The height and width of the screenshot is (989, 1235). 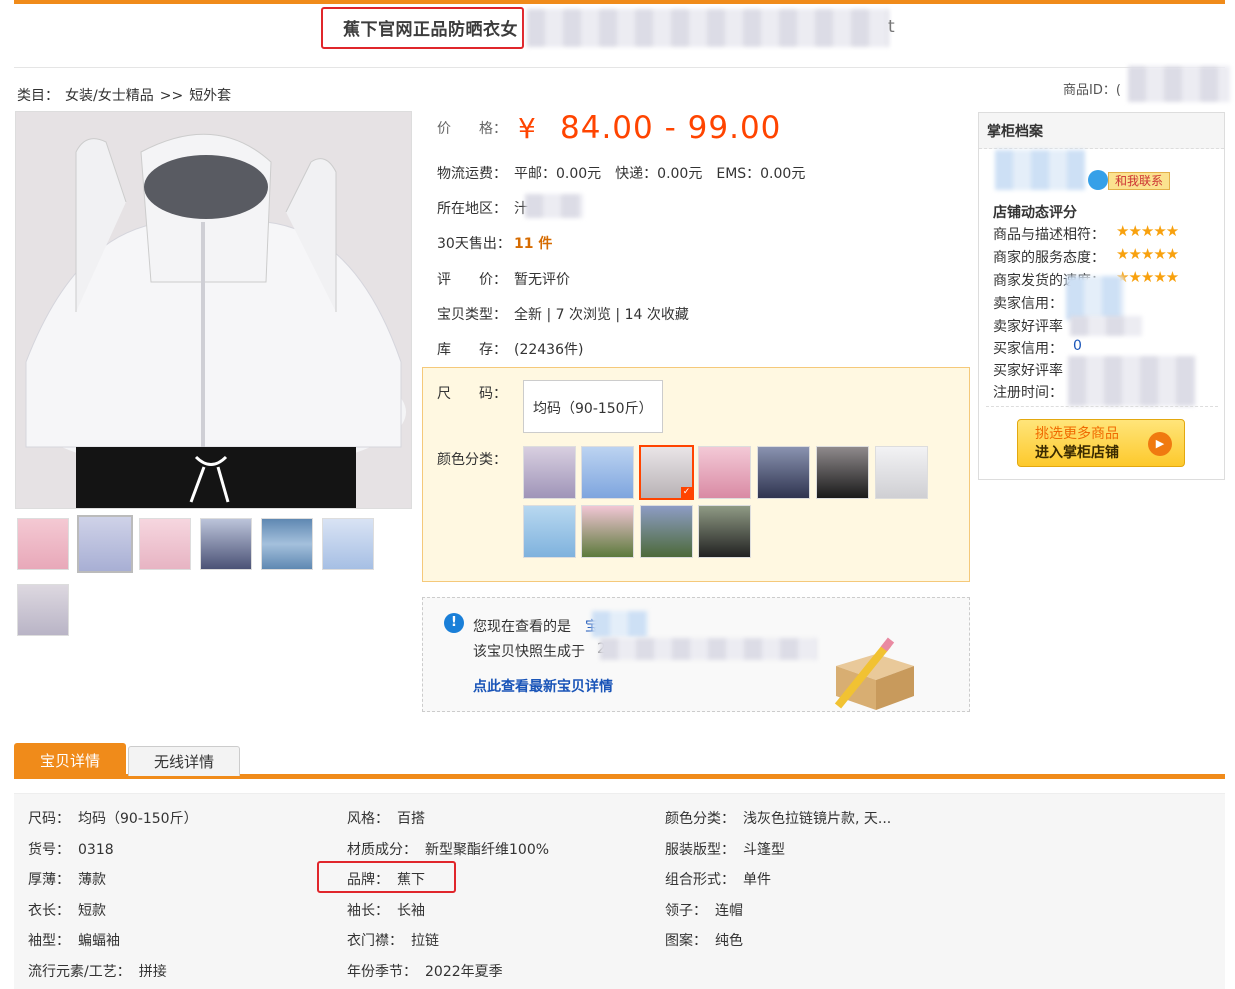 What do you see at coordinates (1028, 371) in the screenshot?
I see `buyer-good-rate-label: 买家好评率` at bounding box center [1028, 371].